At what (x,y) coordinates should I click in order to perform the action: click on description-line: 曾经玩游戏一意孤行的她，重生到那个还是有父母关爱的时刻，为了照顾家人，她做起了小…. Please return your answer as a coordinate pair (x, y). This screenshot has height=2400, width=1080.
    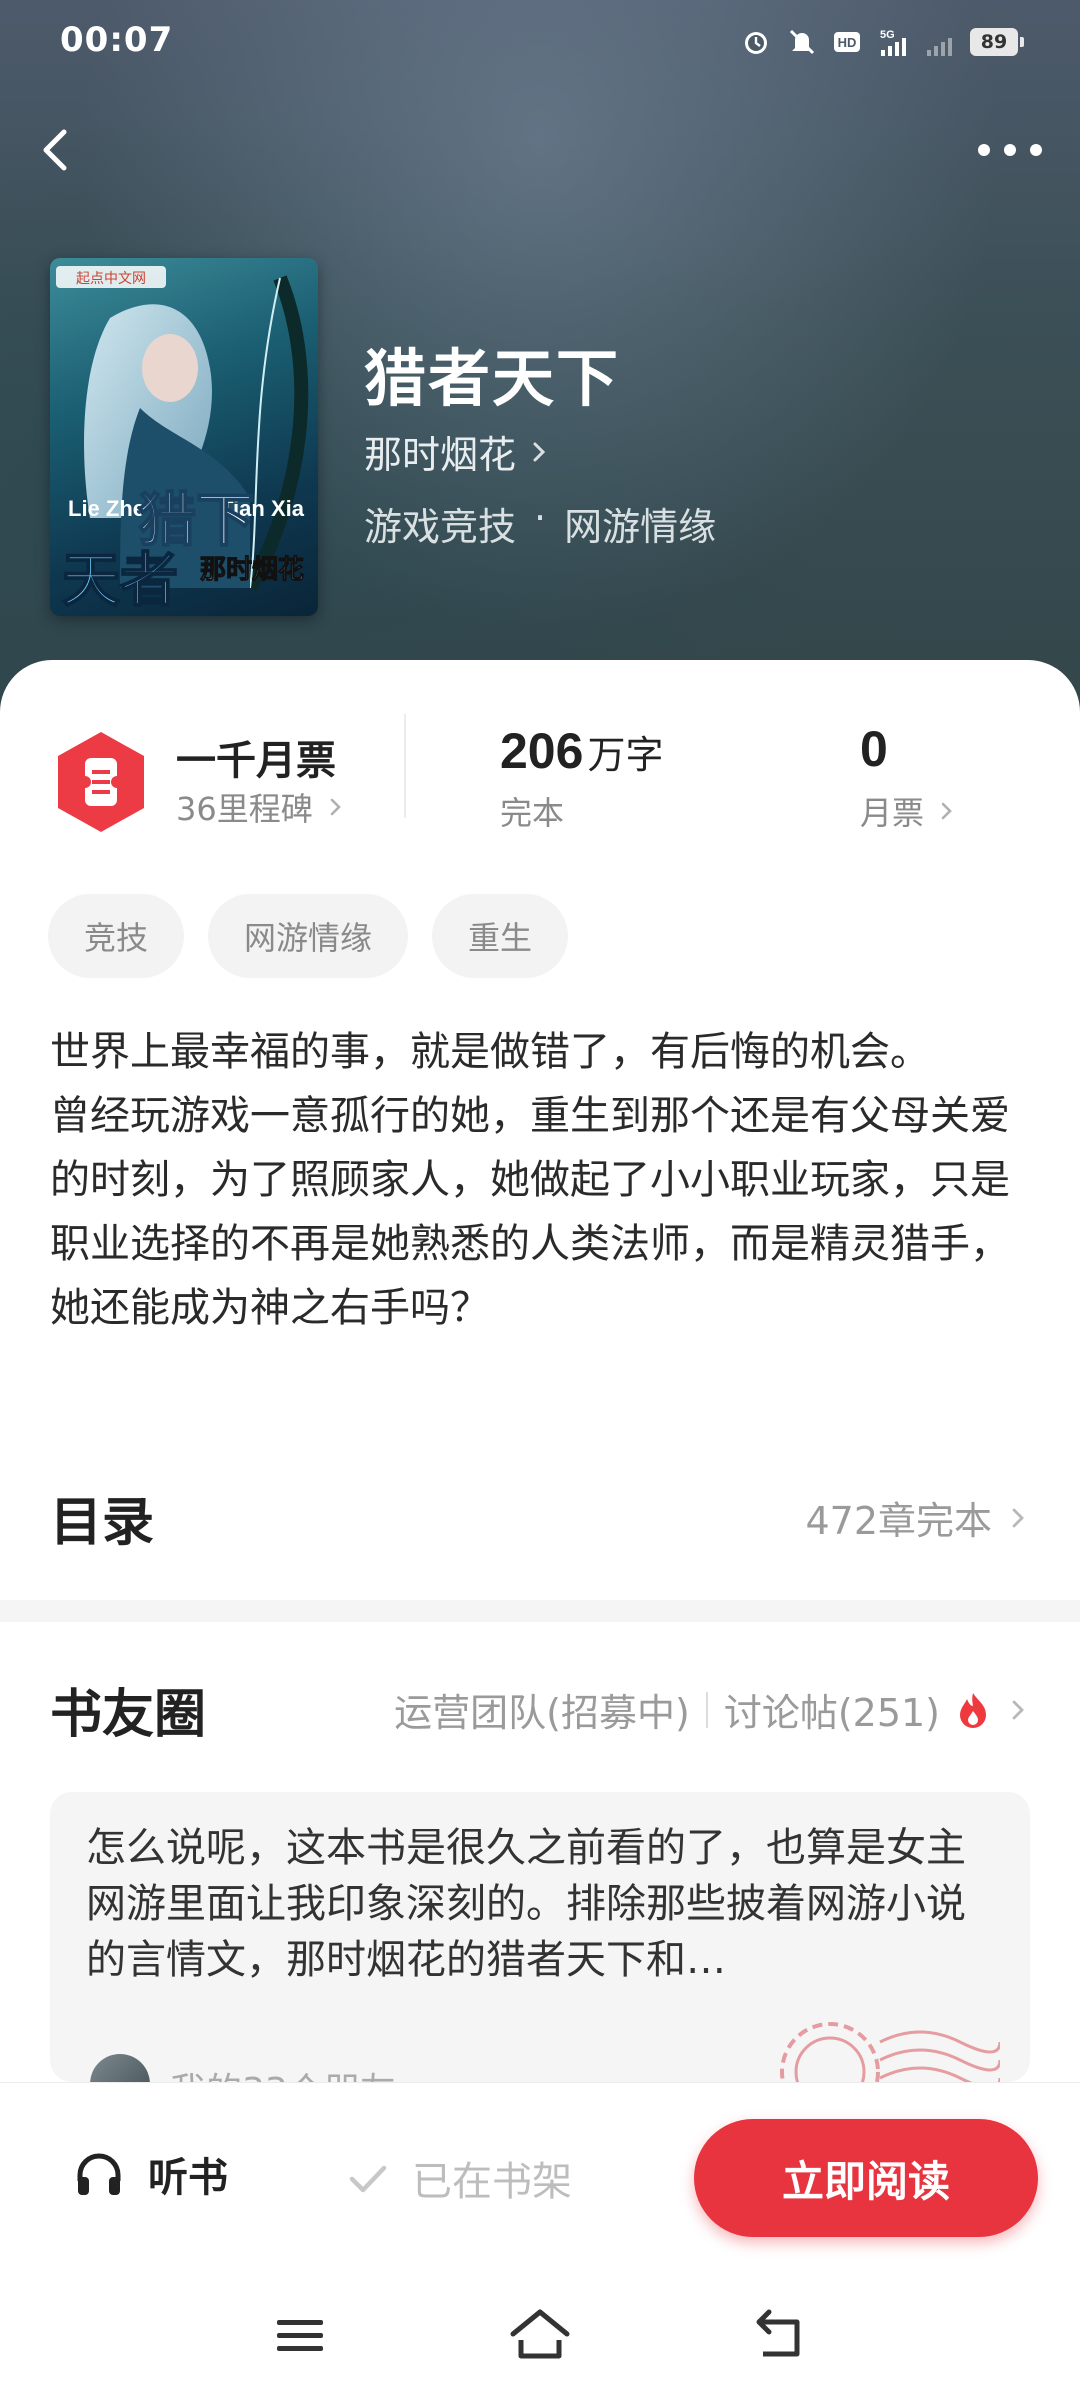
    Looking at the image, I should click on (530, 1212).